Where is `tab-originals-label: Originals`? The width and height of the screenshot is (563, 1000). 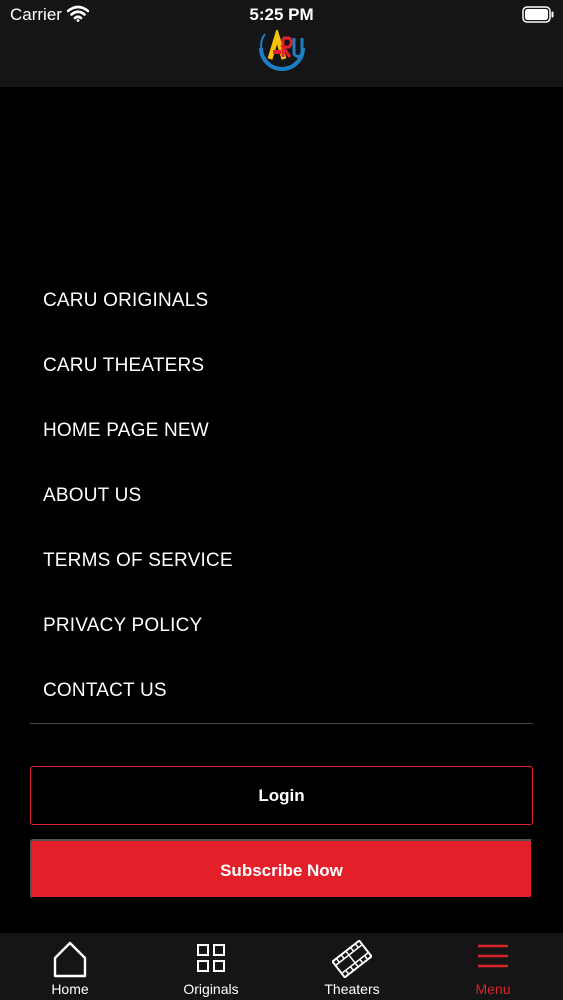
tab-originals-label: Originals is located at coordinates (211, 989).